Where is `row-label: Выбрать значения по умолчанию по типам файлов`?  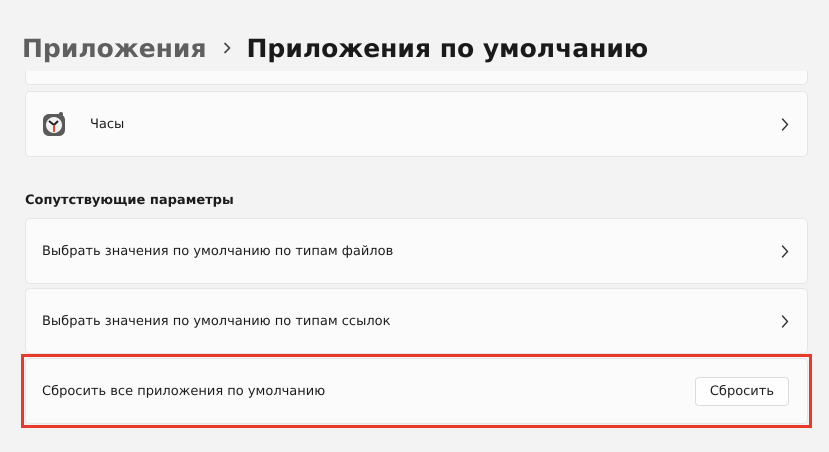
row-label: Выбрать значения по умолчанию по типам файлов is located at coordinates (218, 251).